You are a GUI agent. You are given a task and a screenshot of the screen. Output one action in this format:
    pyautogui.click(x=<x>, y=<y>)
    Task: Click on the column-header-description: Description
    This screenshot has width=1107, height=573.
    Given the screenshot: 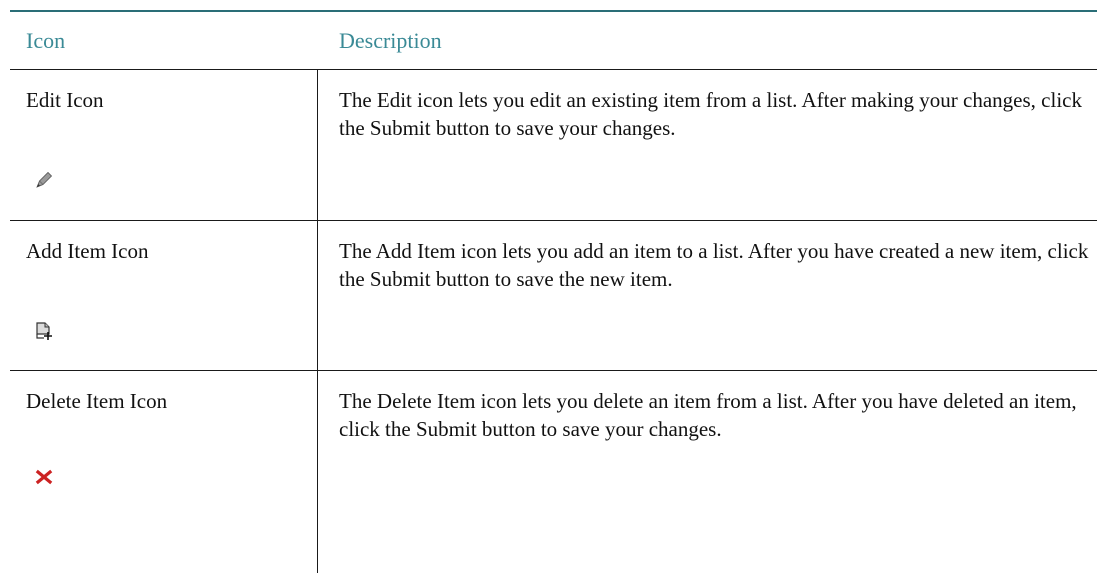 What is the action you would take?
    pyautogui.click(x=390, y=40)
    